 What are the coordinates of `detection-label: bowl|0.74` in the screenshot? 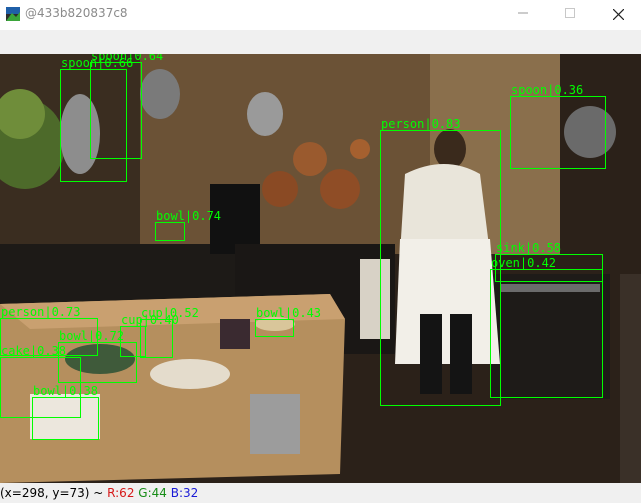 It's located at (188, 216).